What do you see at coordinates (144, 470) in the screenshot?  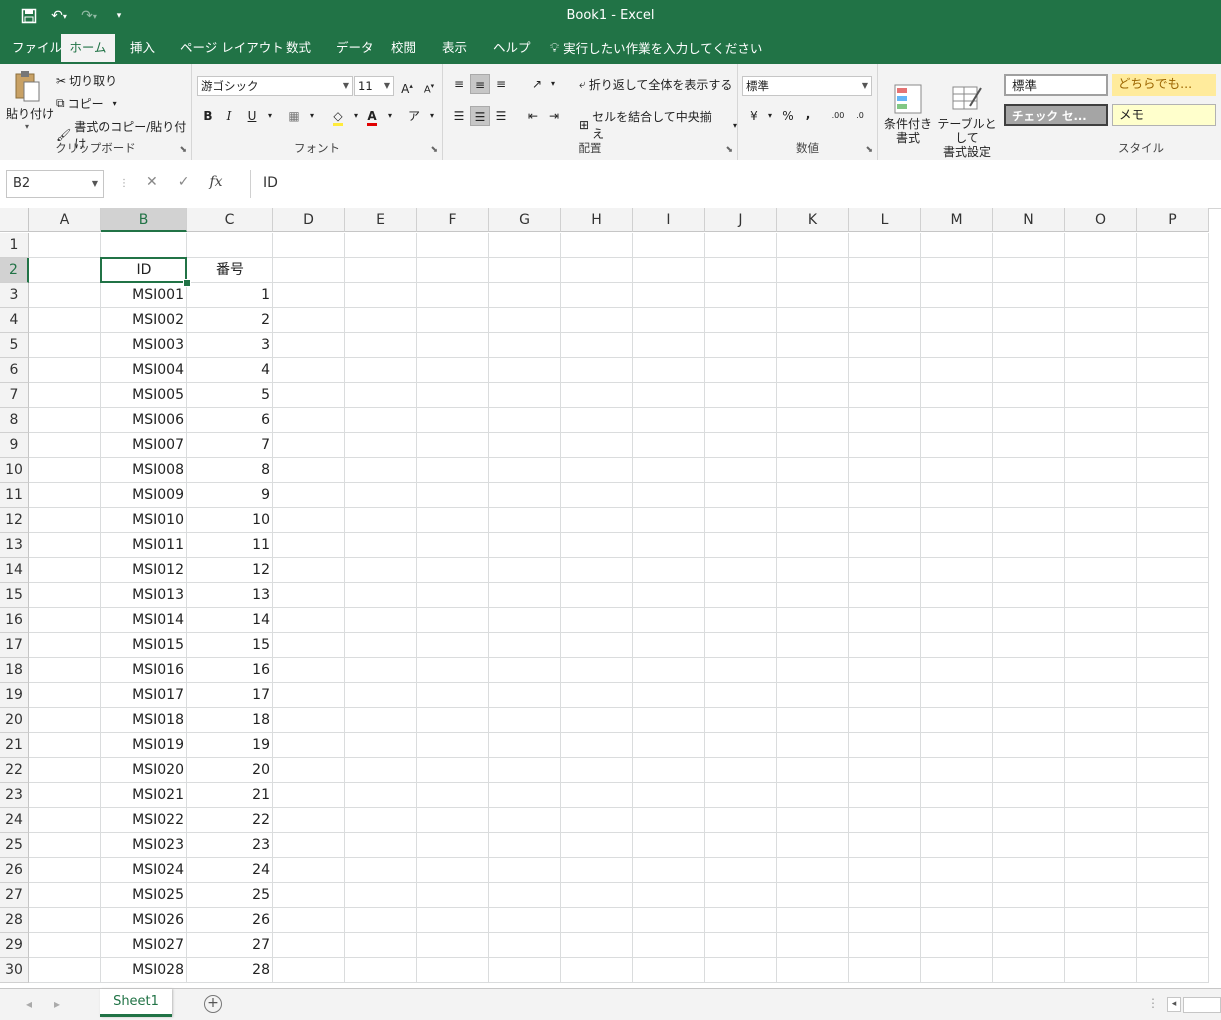 I see `cell-id: MSI008` at bounding box center [144, 470].